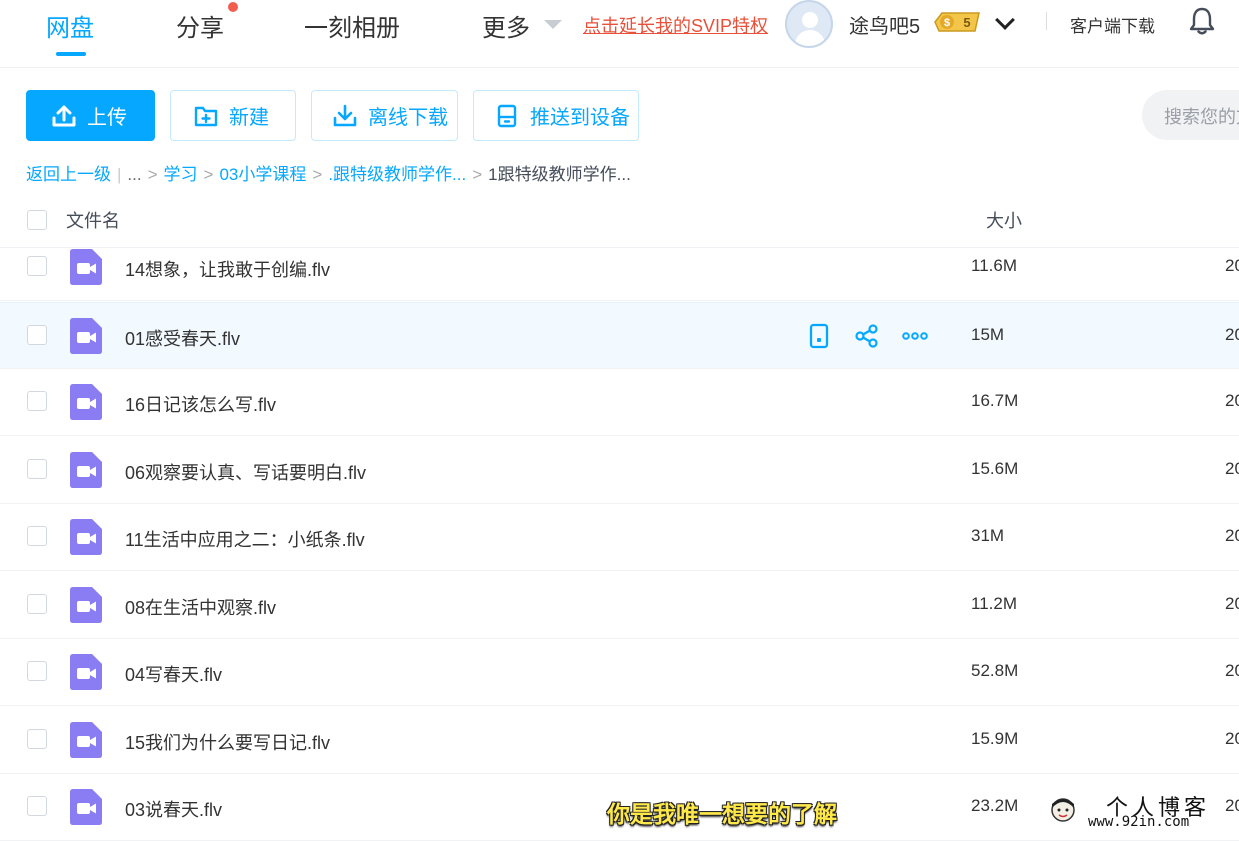 This screenshot has width=1239, height=841. What do you see at coordinates (995, 738) in the screenshot?
I see `file-size: 15.9M` at bounding box center [995, 738].